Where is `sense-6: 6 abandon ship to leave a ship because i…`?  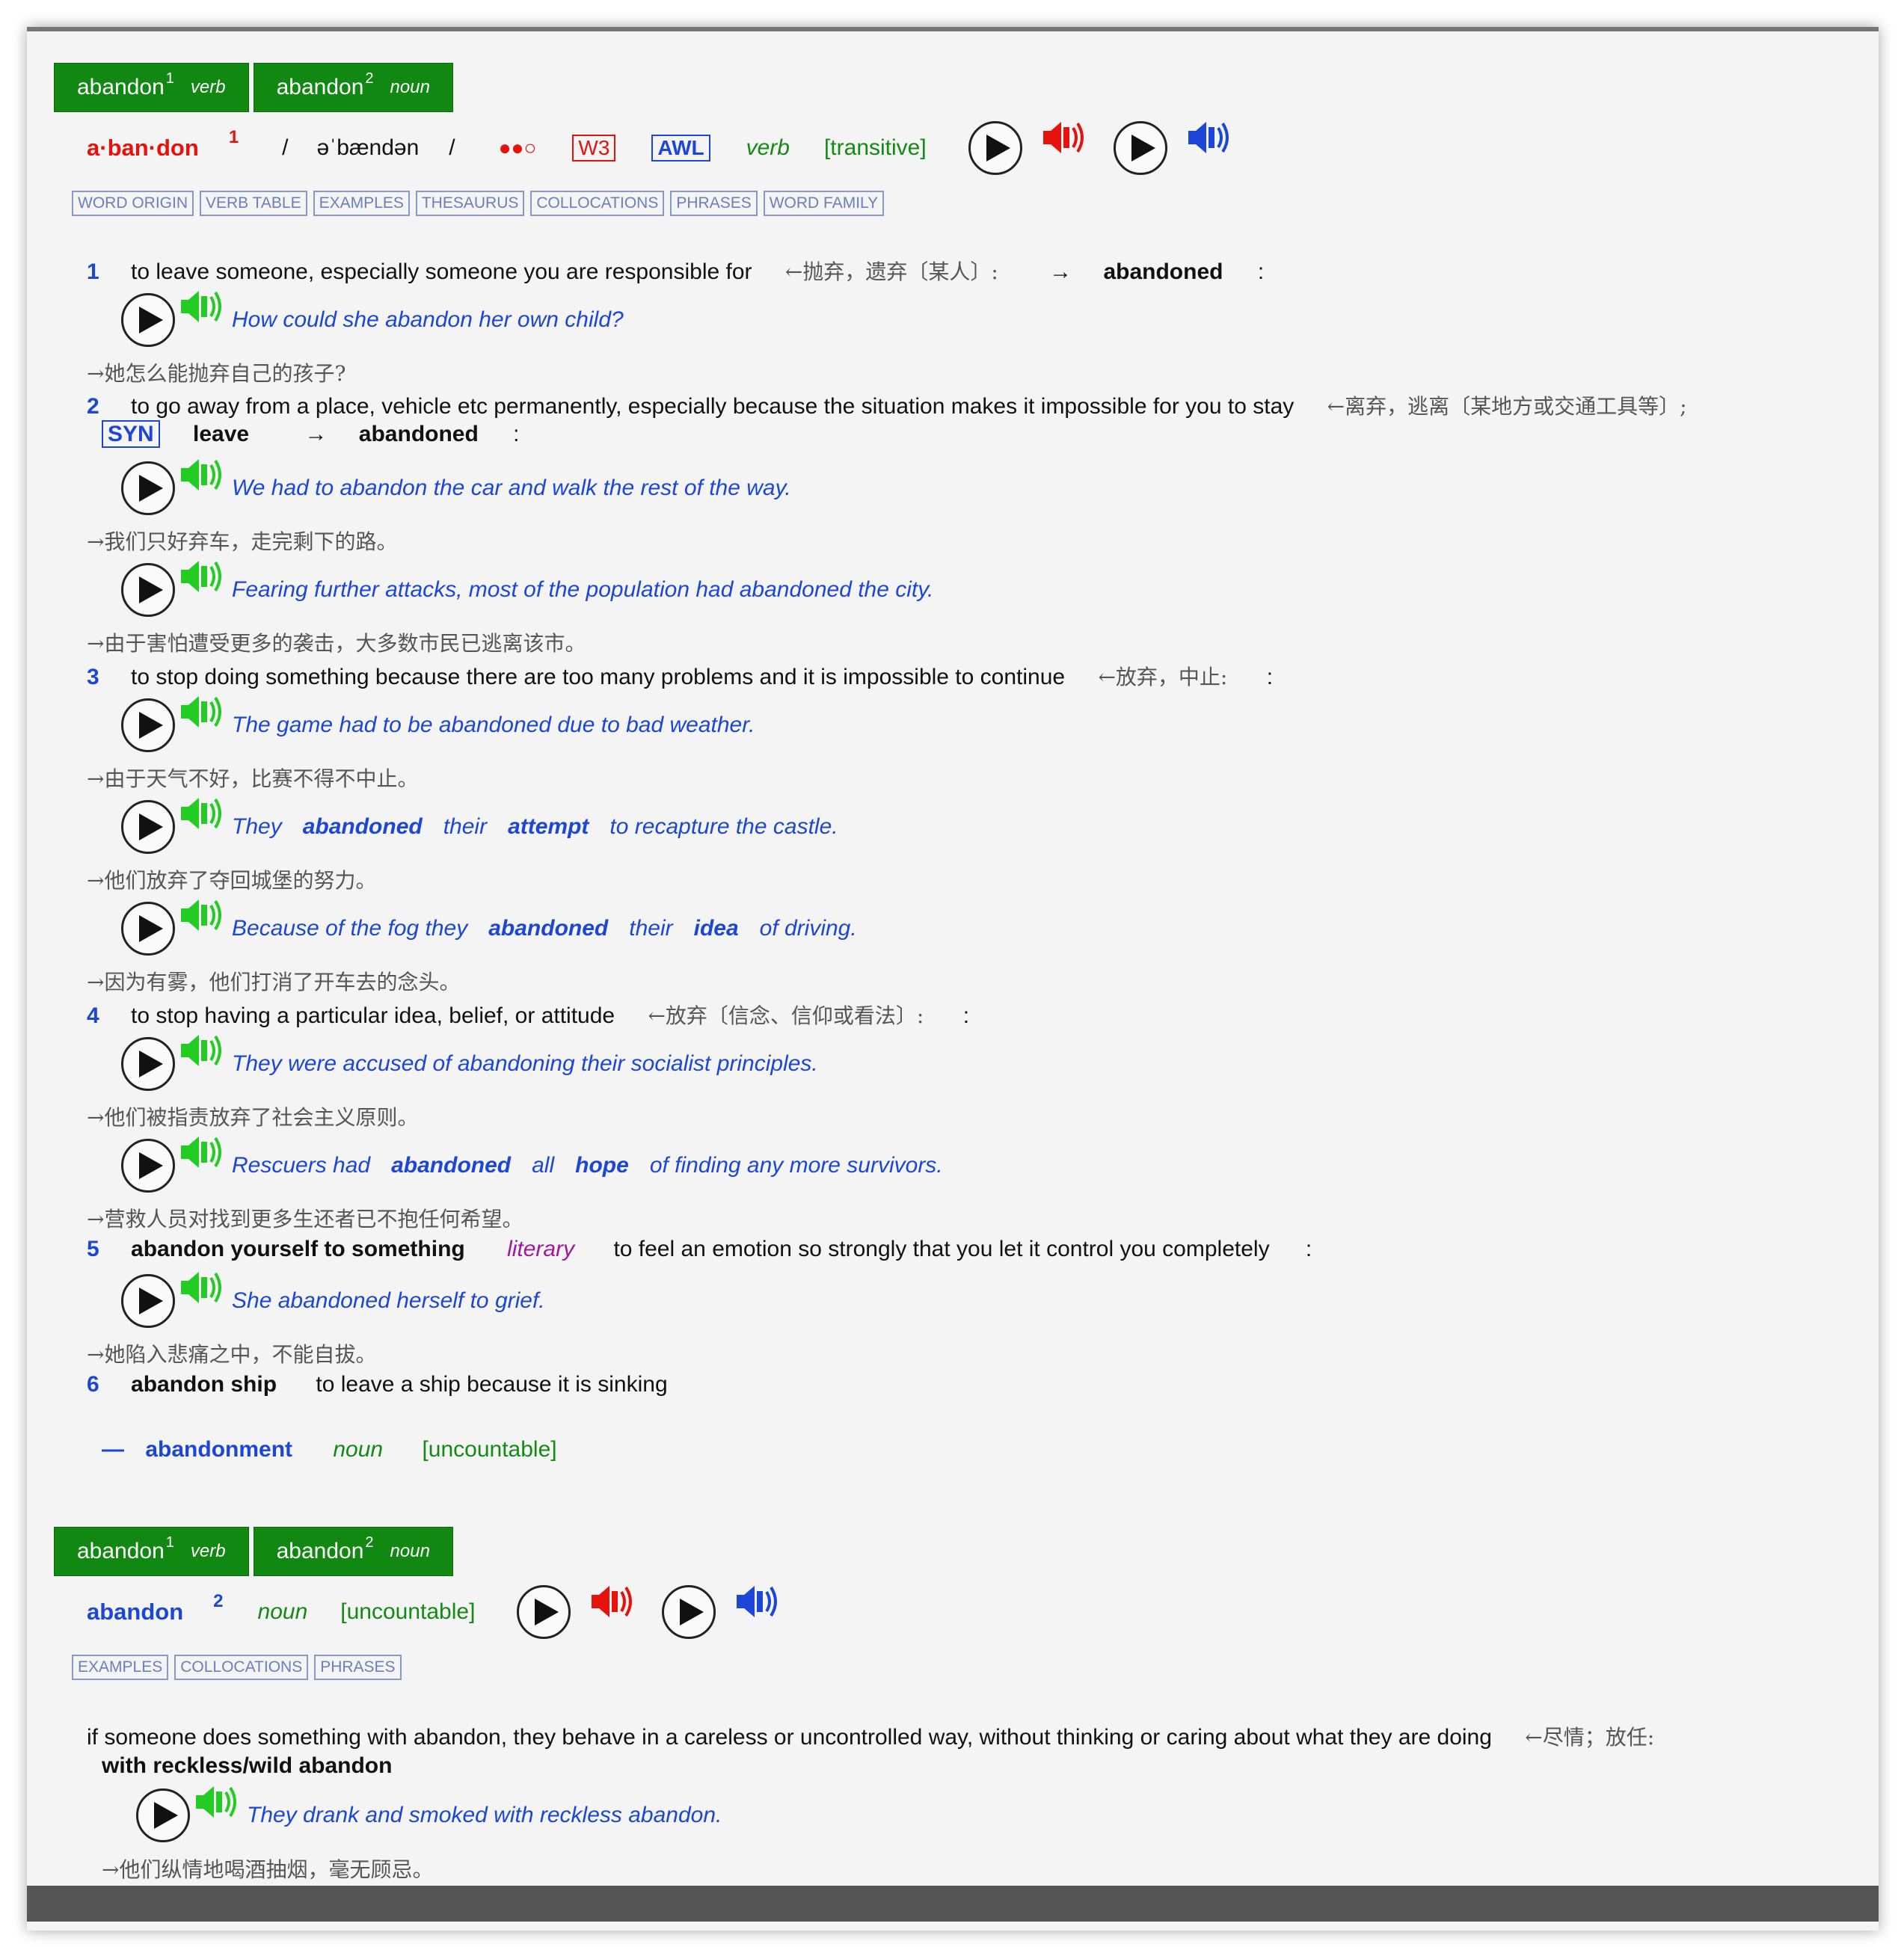
sense-6: 6 abandon ship to leave a ship because i… is located at coordinates (377, 1384).